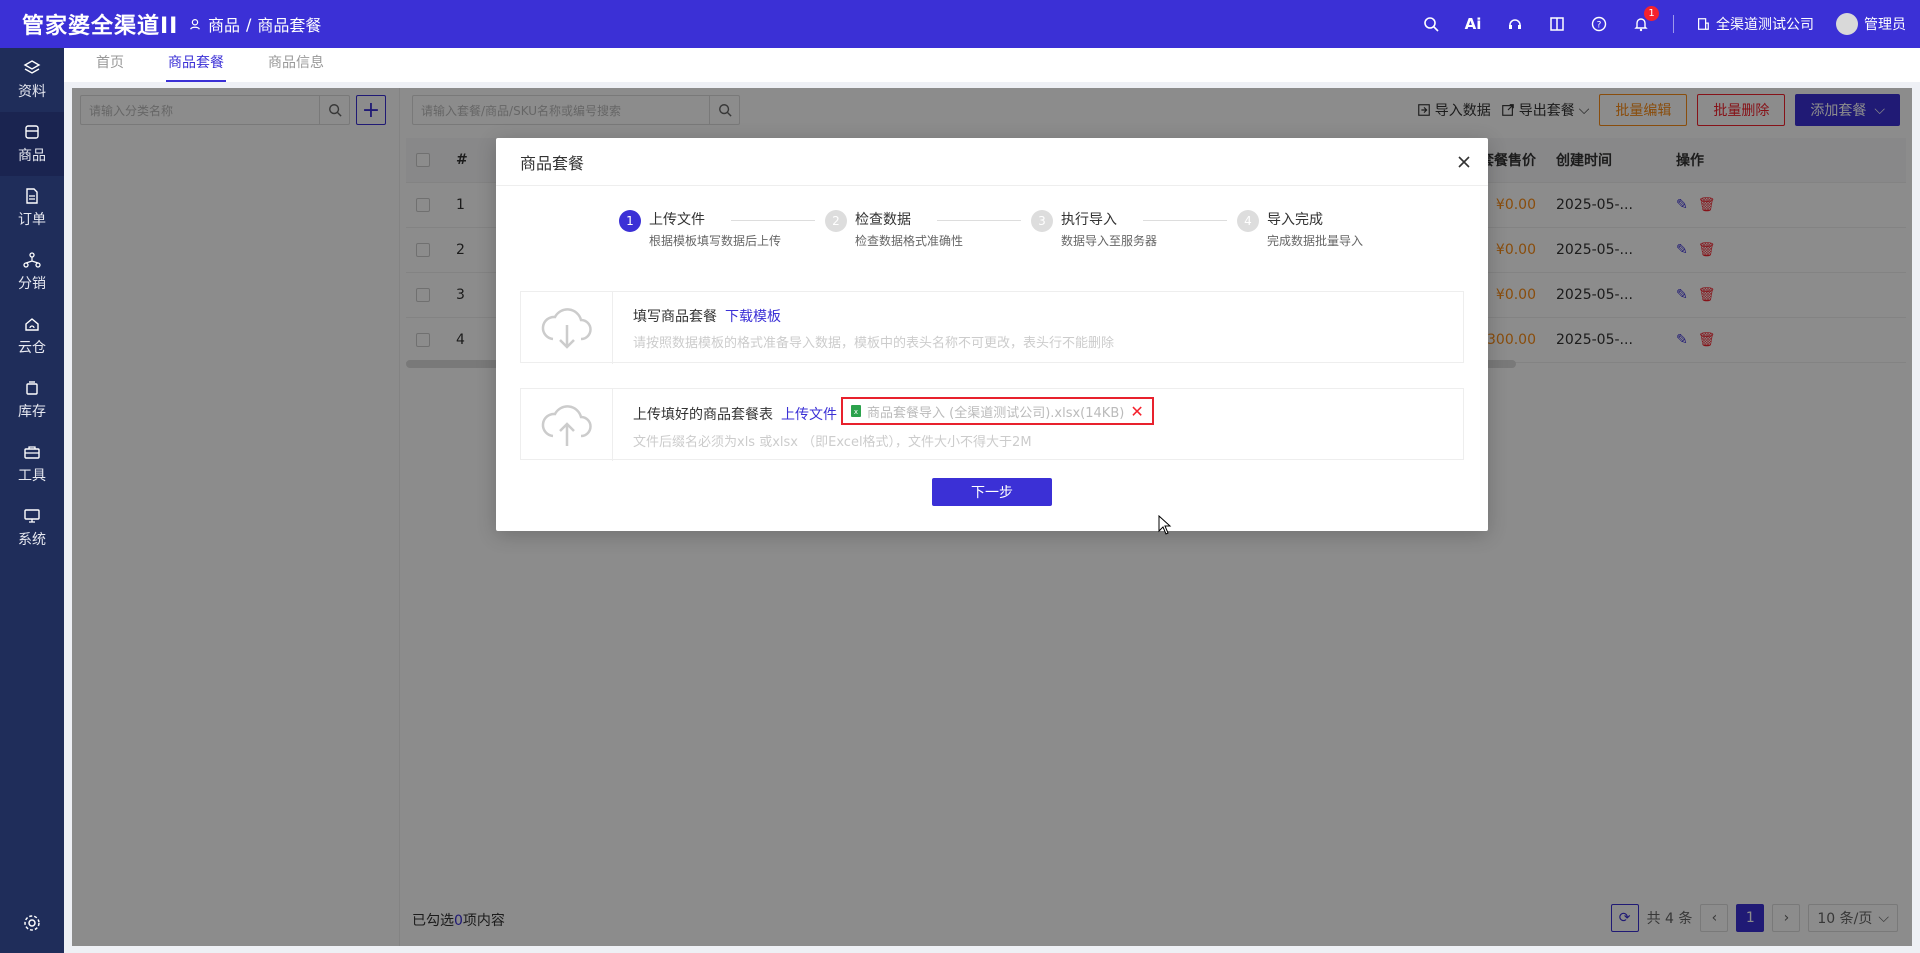 This screenshot has width=1920, height=953. I want to click on sidebar-item-data: 资料, so click(32, 80).